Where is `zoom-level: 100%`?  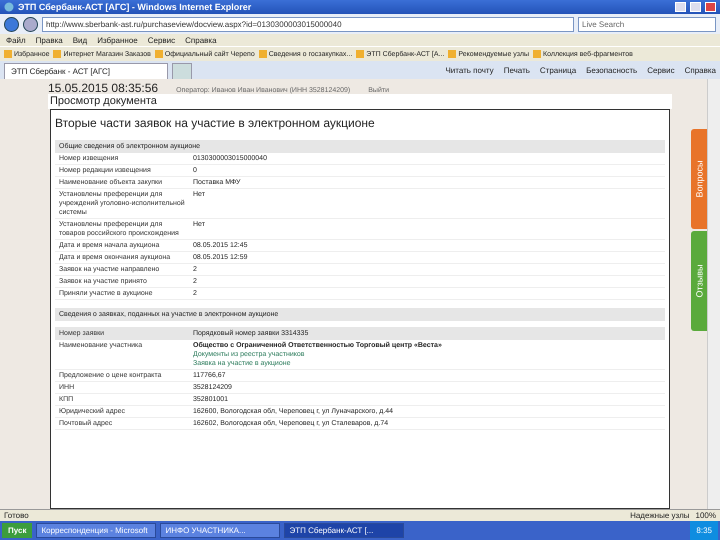 zoom-level: 100% is located at coordinates (706, 515).